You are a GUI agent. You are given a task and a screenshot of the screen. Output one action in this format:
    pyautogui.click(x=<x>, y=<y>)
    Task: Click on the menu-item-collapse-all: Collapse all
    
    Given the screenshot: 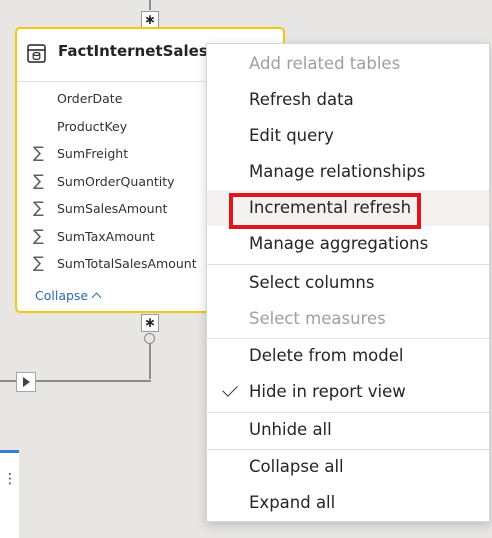 What is the action you would take?
    pyautogui.click(x=348, y=467)
    